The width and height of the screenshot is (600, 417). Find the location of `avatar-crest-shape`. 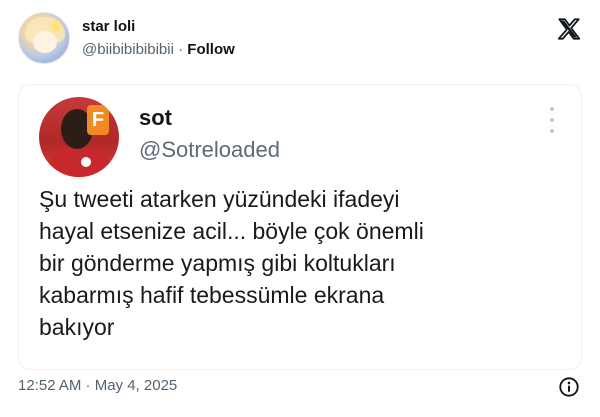

avatar-crest-shape is located at coordinates (86, 162).